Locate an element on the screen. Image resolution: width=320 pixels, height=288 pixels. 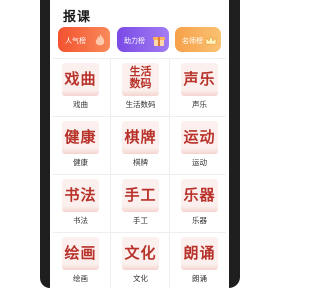
category-label: 健康 is located at coordinates (80, 162).